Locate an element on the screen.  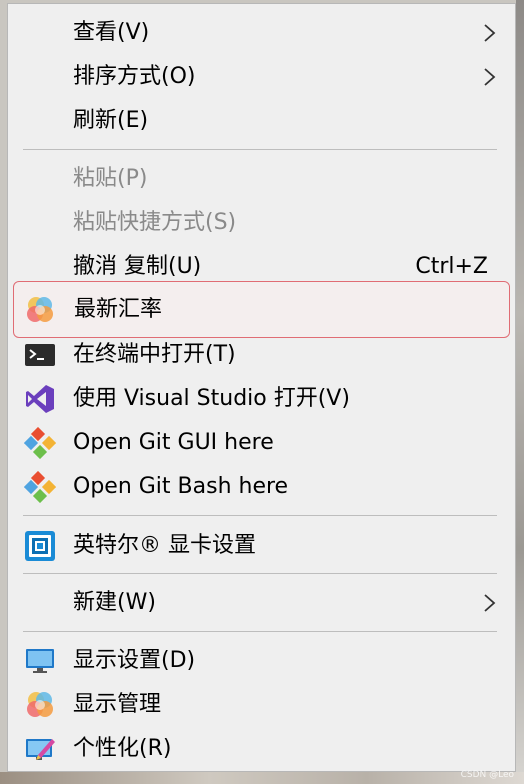
menu-item-label: 刷新(E) is located at coordinates (111, 120).